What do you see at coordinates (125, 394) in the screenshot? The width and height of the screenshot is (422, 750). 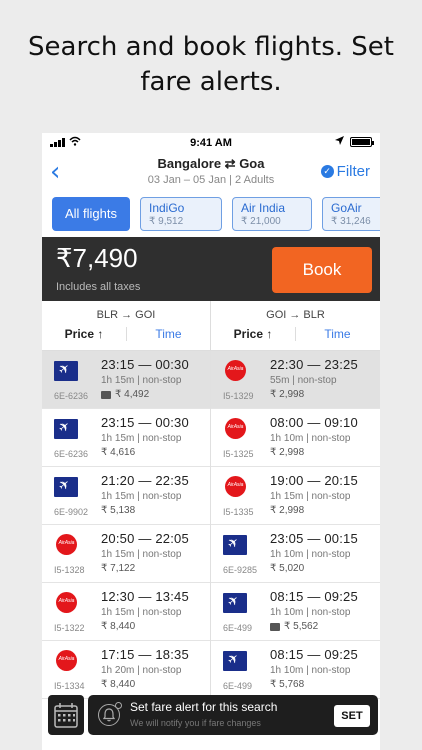 I see `flight-fare: ₹ 4,492` at bounding box center [125, 394].